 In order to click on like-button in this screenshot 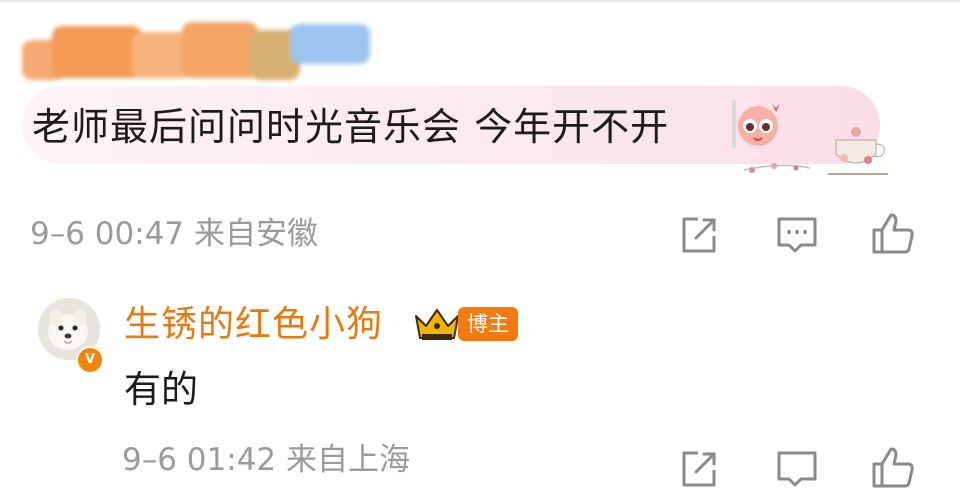, I will do `click(893, 233)`.